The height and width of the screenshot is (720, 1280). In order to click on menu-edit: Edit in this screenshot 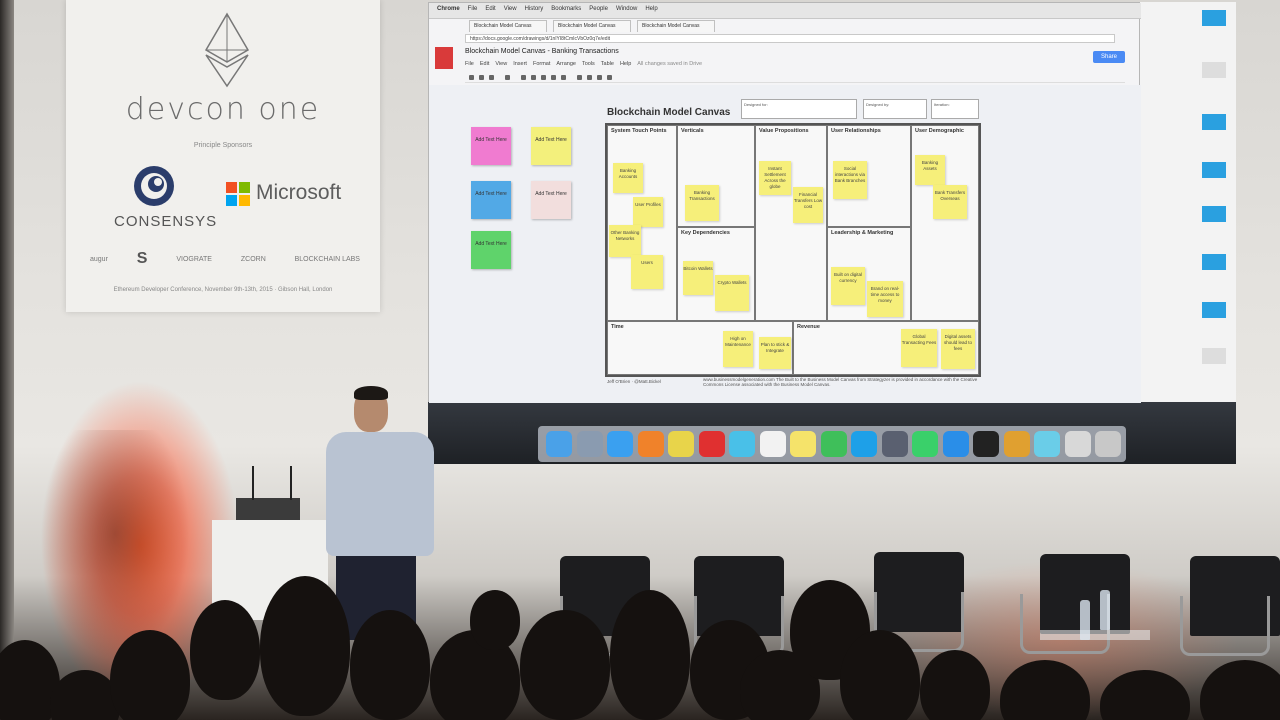, I will do `click(490, 9)`.